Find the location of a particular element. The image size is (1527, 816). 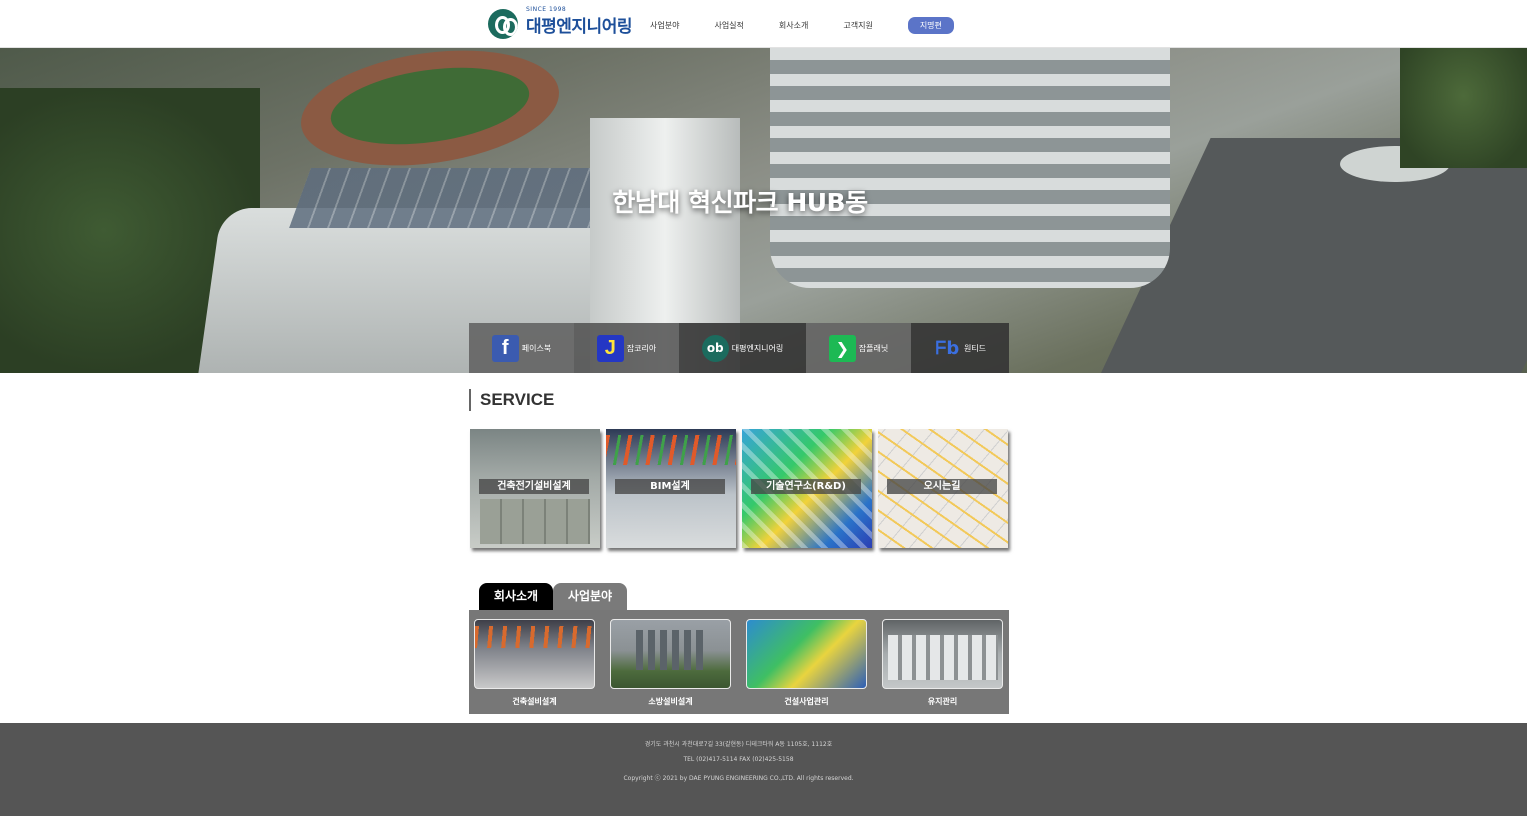

nav-item-active: 지명편 is located at coordinates (930, 25).